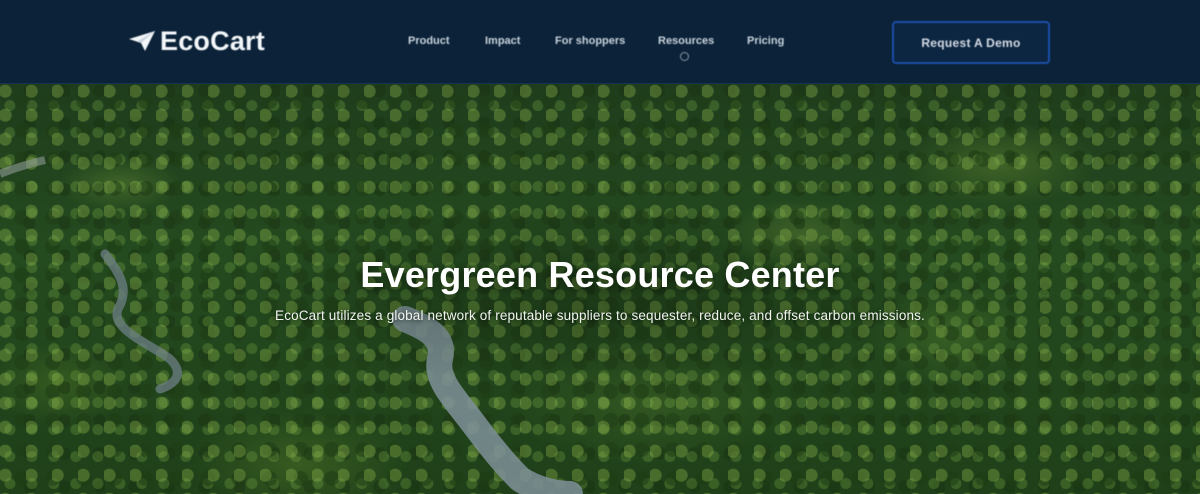 This screenshot has width=1200, height=494. I want to click on circle-indicator-icon, so click(684, 56).